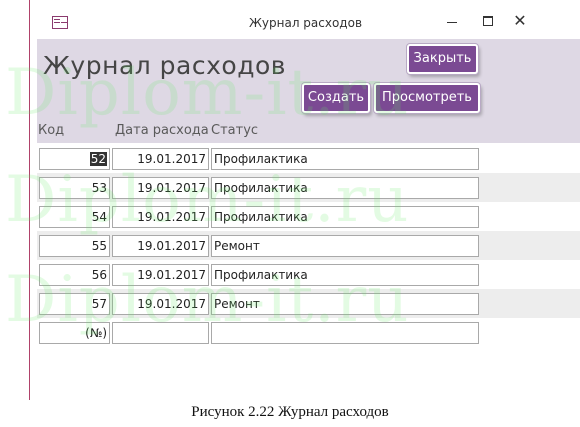 This screenshot has height=427, width=580. I want to click on minimize-icon, so click(452, 22).